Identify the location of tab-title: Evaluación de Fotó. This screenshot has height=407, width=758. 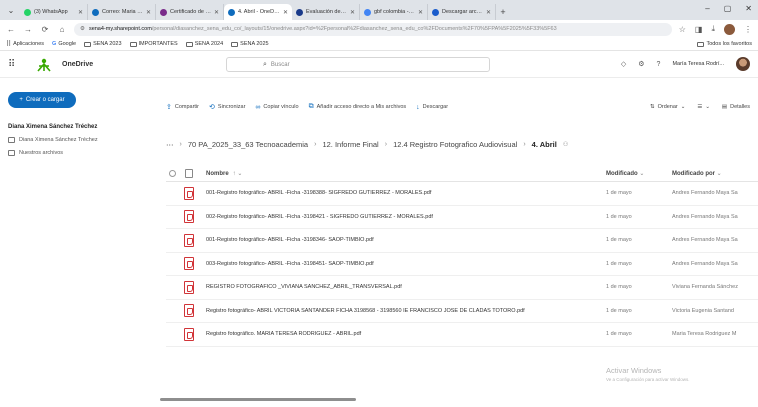
(326, 12).